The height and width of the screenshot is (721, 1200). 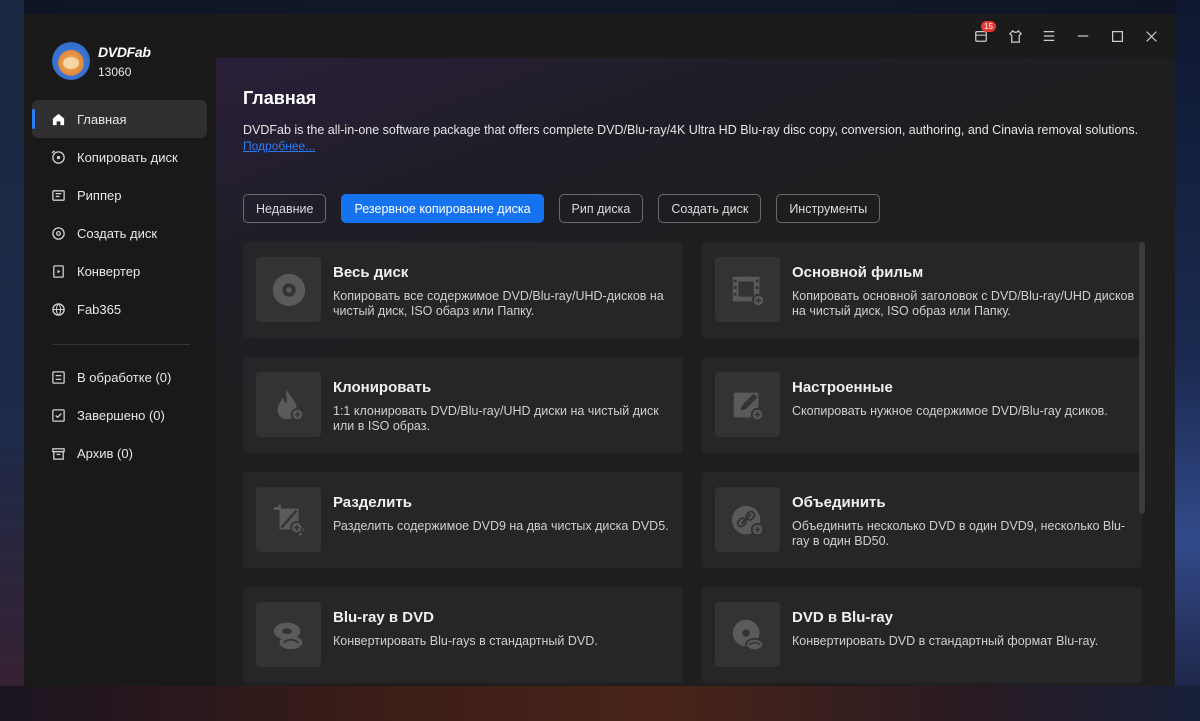 What do you see at coordinates (1187, 360) in the screenshot?
I see `desktop-wallpaper-right` at bounding box center [1187, 360].